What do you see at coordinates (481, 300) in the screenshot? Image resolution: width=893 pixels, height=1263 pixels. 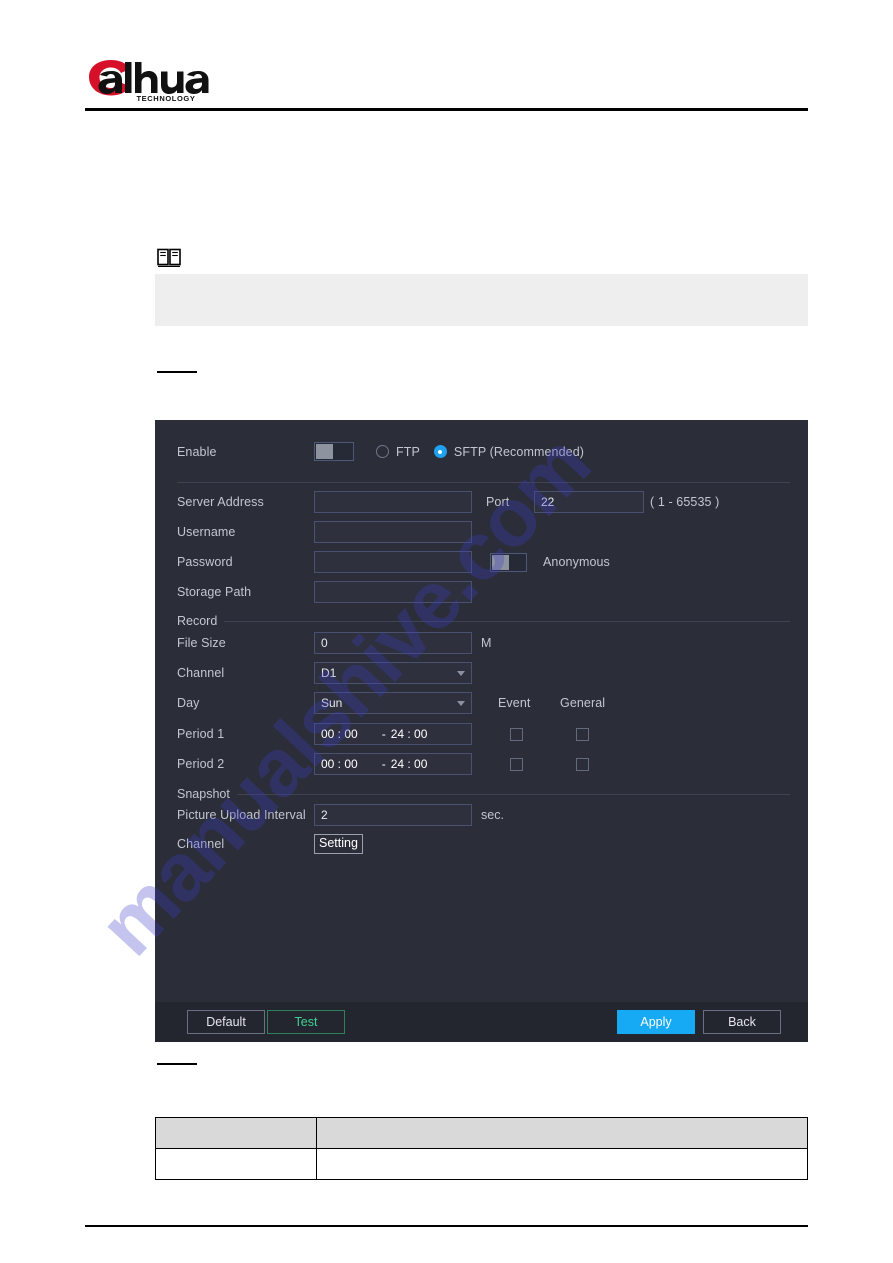 I see `note-callout-box` at bounding box center [481, 300].